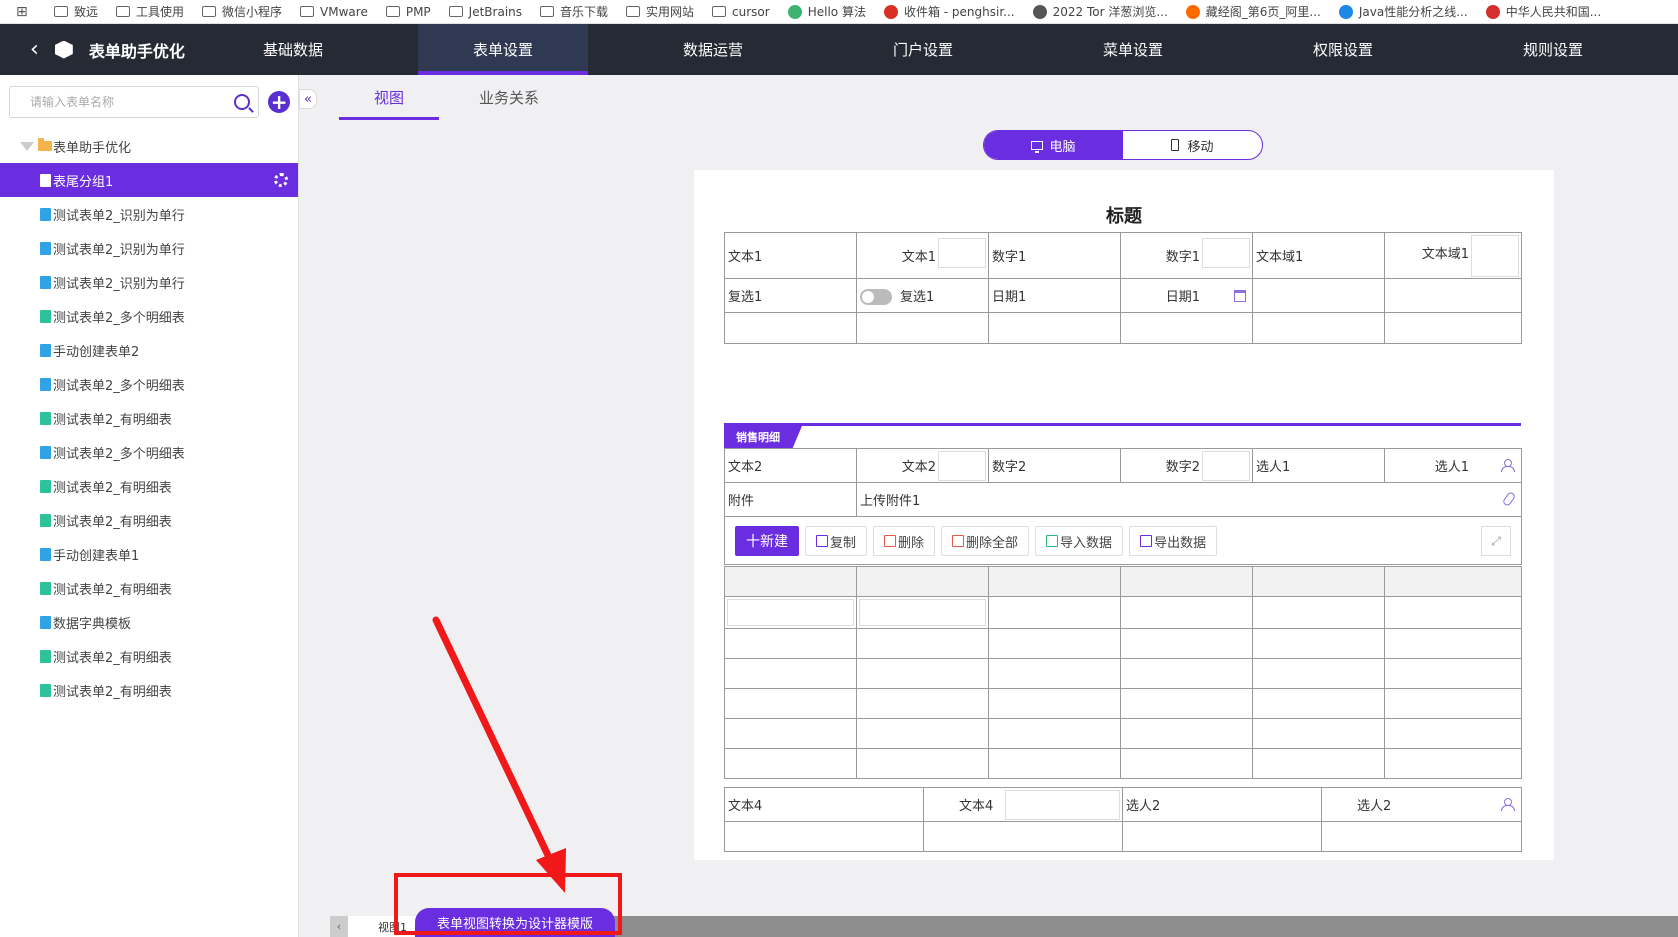  Describe the element at coordinates (1054, 465) in the screenshot. I see `field-label: 数字2` at that location.